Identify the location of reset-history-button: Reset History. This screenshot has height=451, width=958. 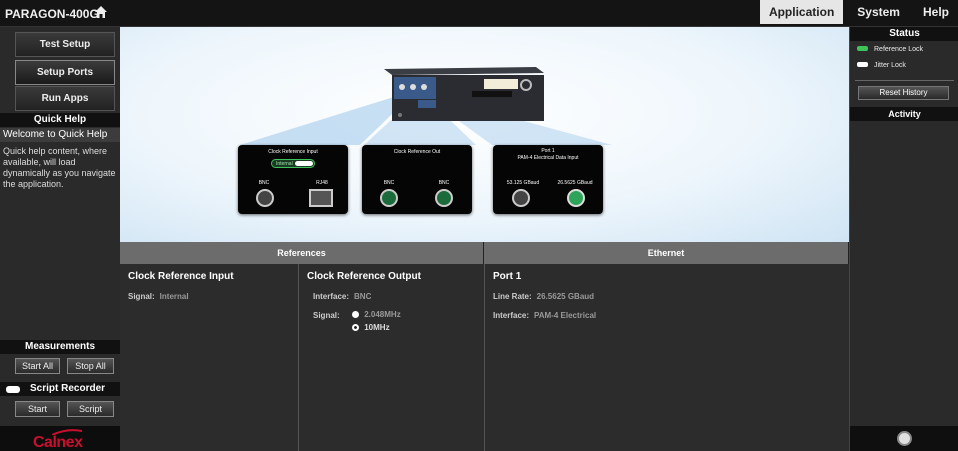
(903, 93).